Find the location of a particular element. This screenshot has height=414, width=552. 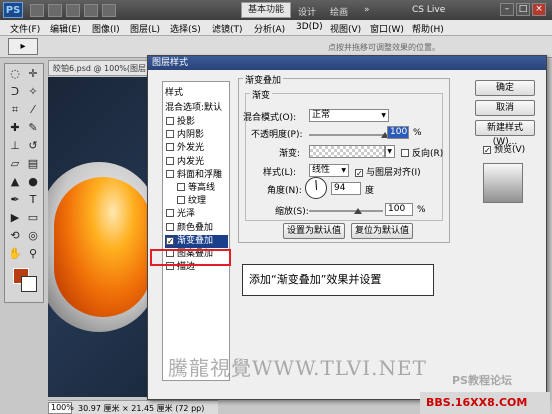

close-button: × is located at coordinates (539, 9).